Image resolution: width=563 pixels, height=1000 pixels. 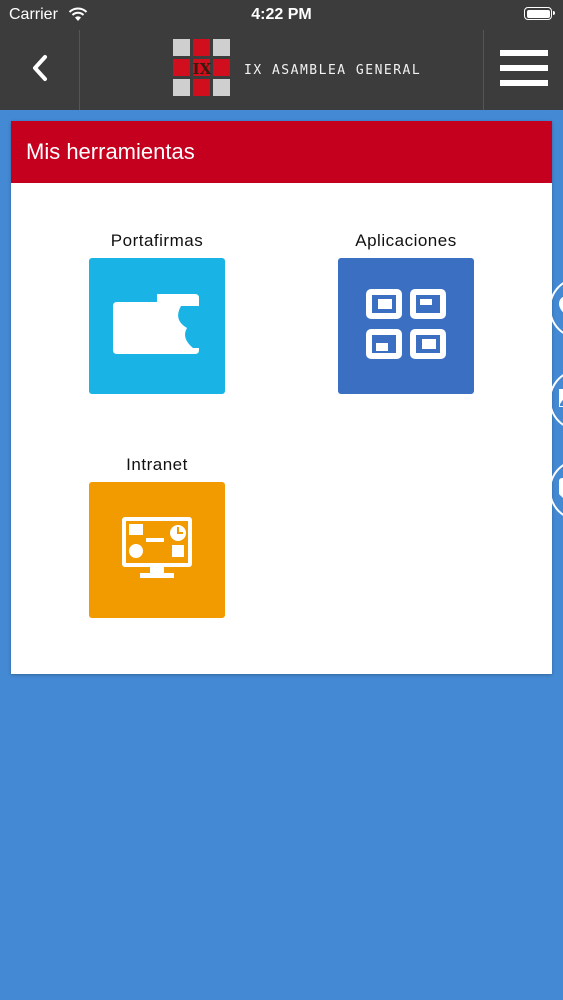 I want to click on apps-grid-icon, so click(x=406, y=326).